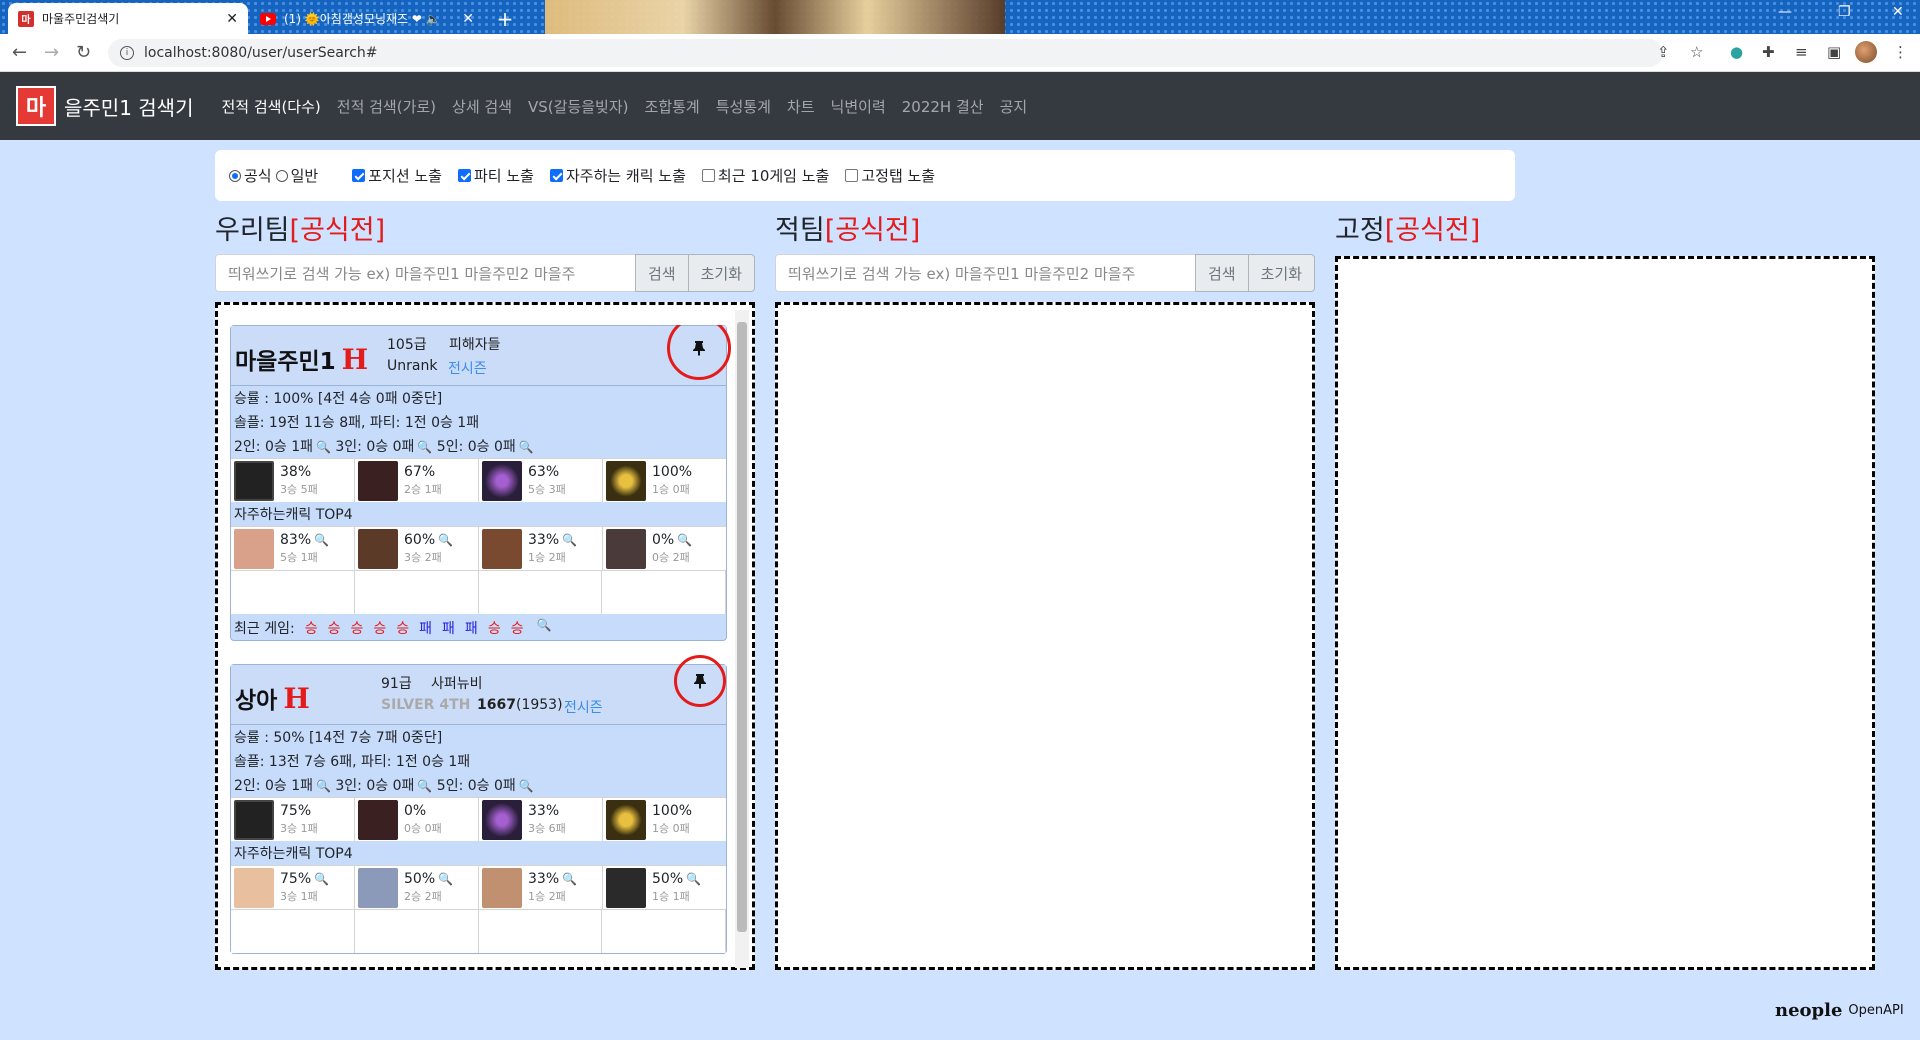 The height and width of the screenshot is (1040, 1920). I want to click on nav-link-vs: VS(갈등을빚자), so click(578, 106).